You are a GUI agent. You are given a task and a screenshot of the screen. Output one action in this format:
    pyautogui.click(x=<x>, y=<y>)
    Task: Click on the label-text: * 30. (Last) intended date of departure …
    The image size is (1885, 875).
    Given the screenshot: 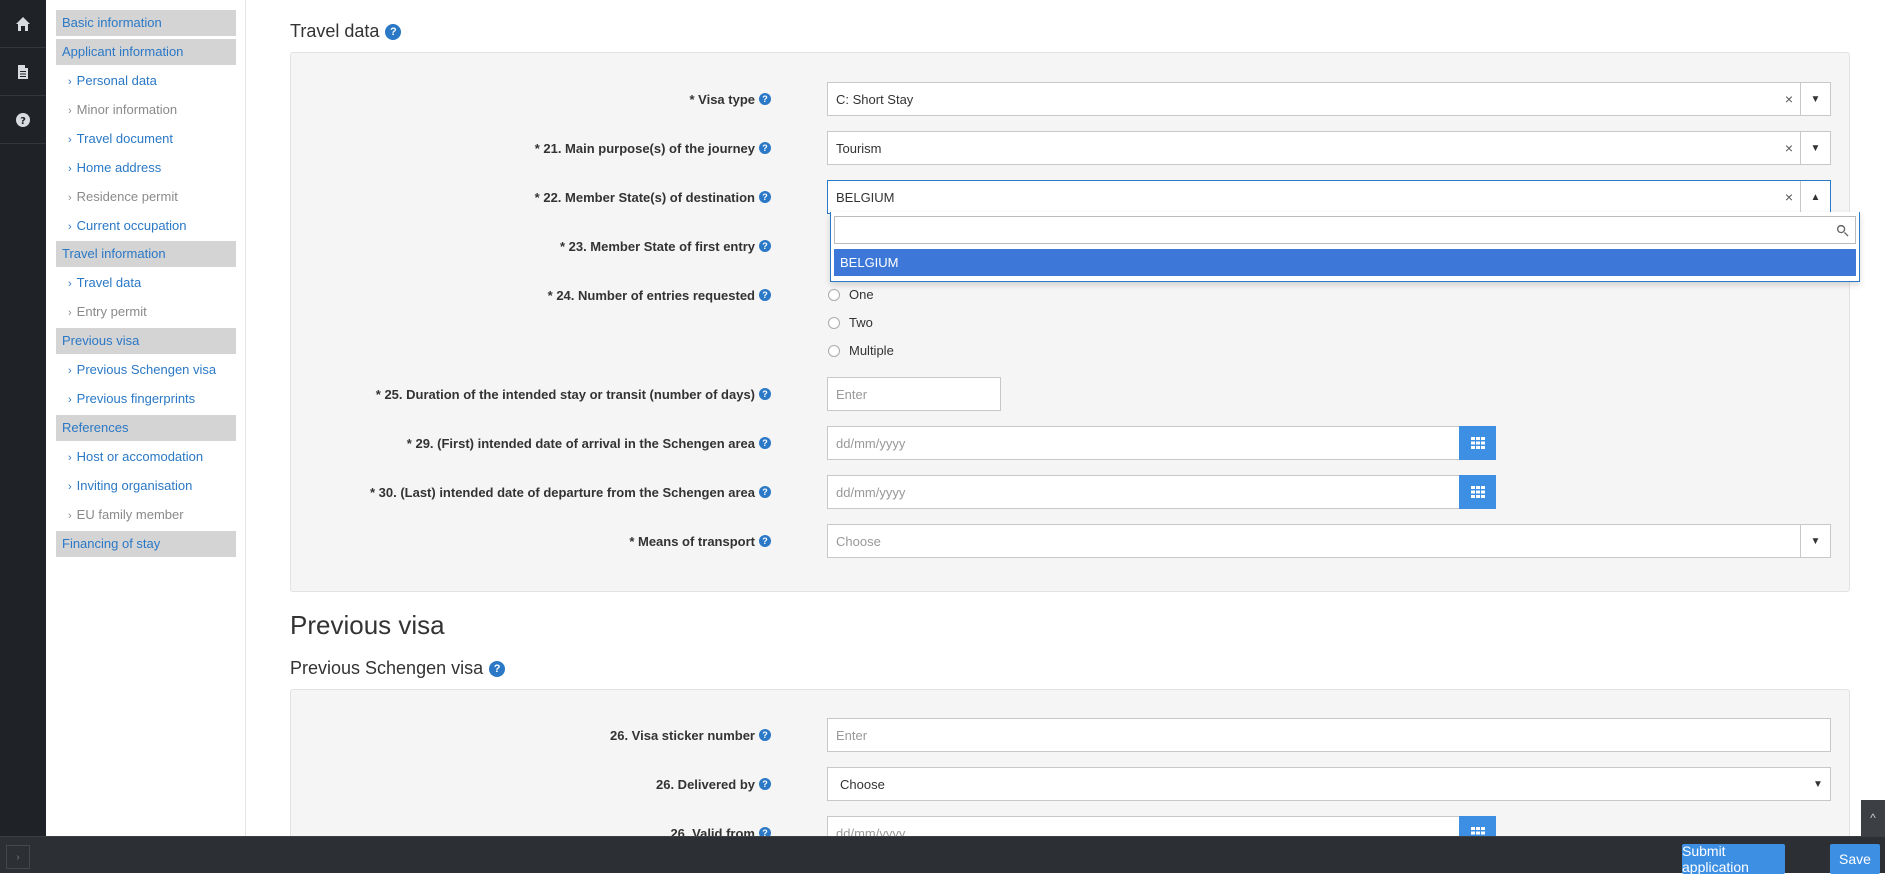 What is the action you would take?
    pyautogui.click(x=562, y=492)
    